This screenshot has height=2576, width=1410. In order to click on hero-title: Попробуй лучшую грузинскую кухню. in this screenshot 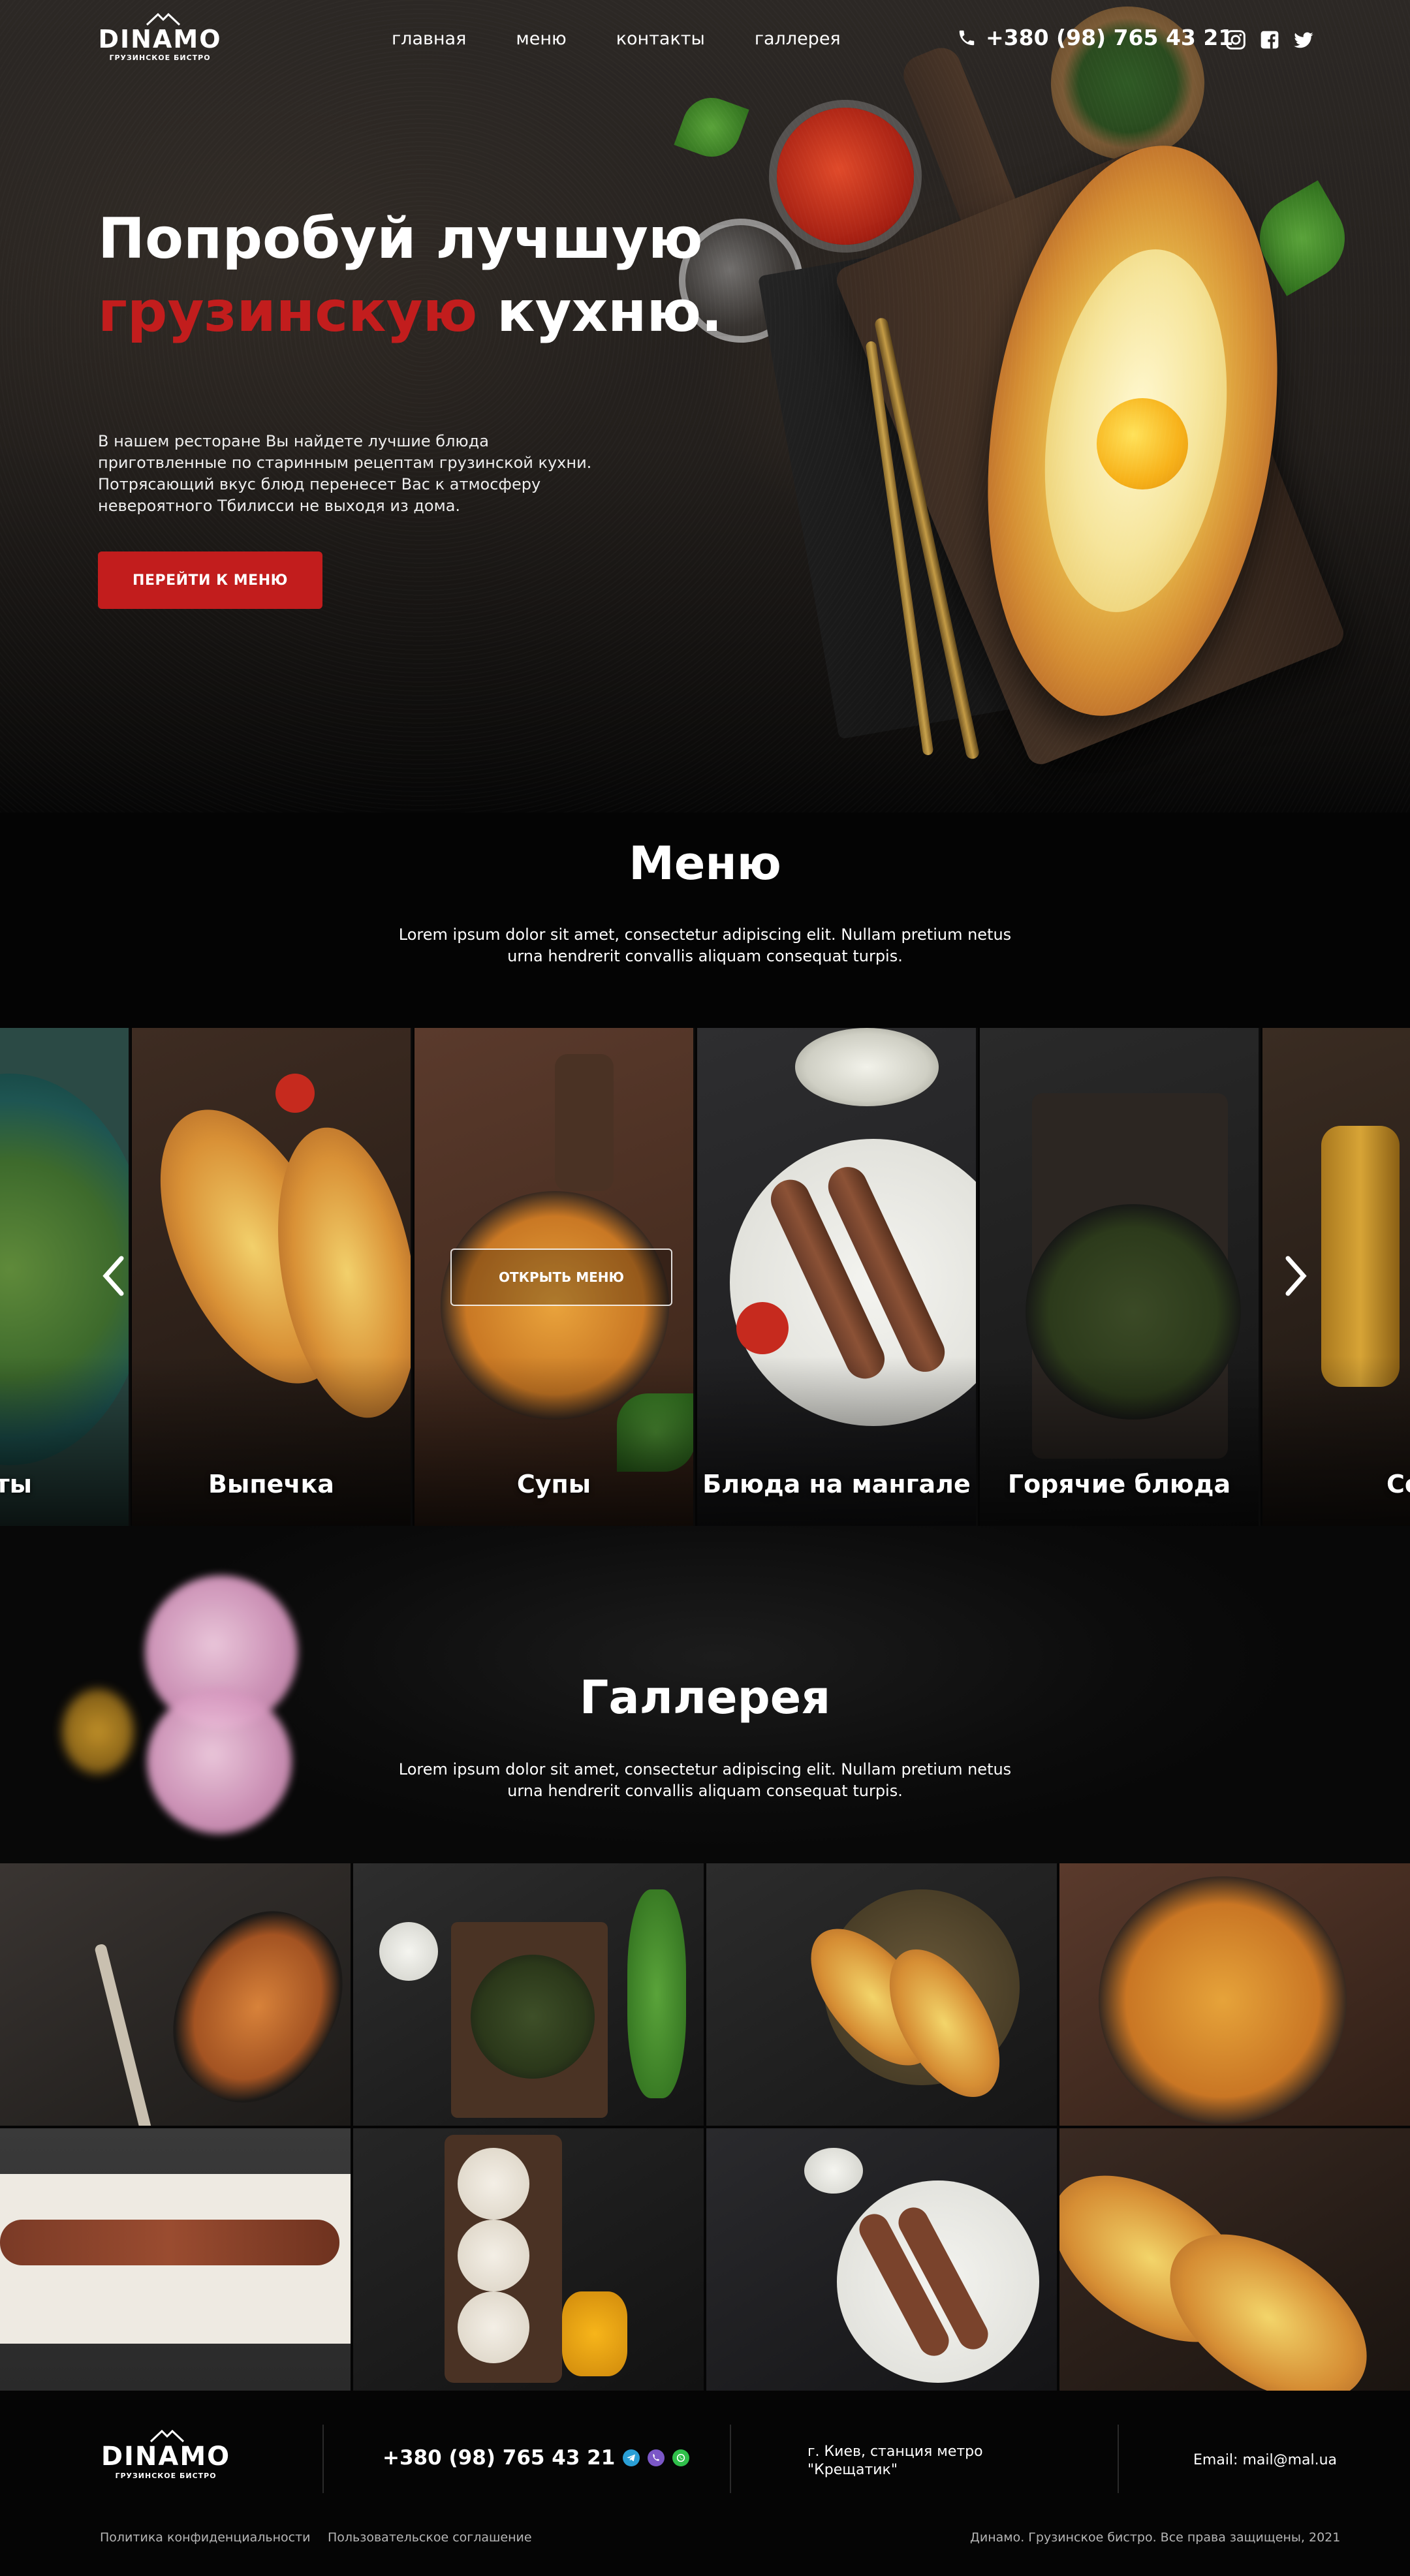, I will do `click(410, 275)`.